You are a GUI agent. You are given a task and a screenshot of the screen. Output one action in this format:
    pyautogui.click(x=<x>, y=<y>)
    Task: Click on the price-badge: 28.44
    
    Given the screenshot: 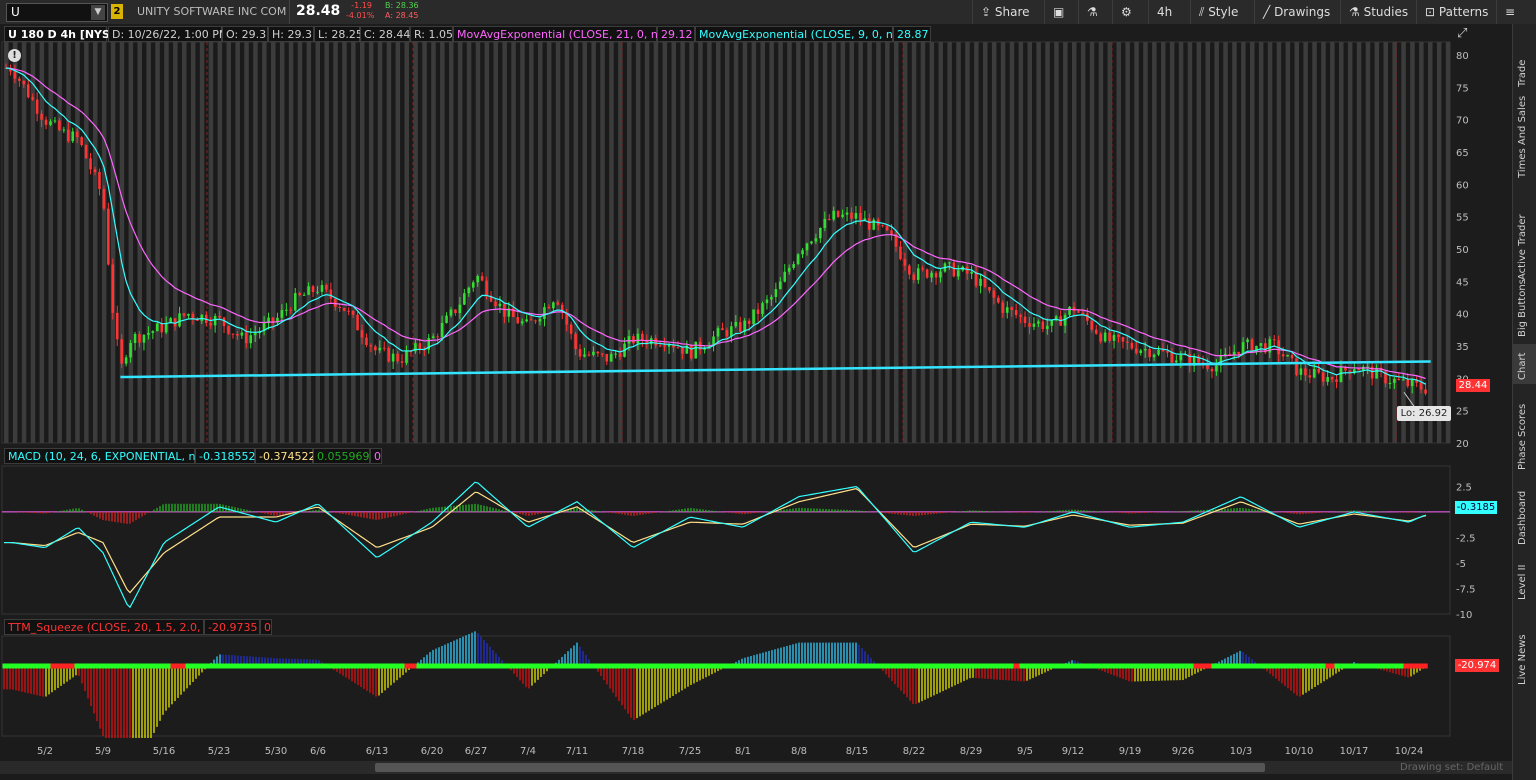 What is the action you would take?
    pyautogui.click(x=1473, y=385)
    